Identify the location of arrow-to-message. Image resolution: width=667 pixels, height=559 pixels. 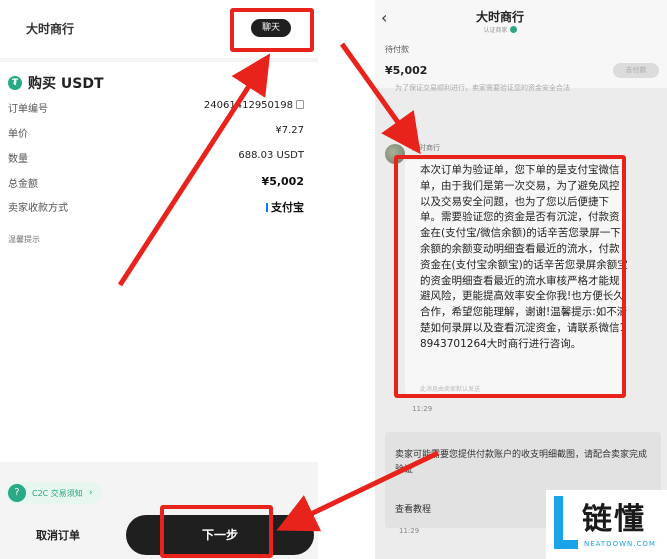
(380, 98).